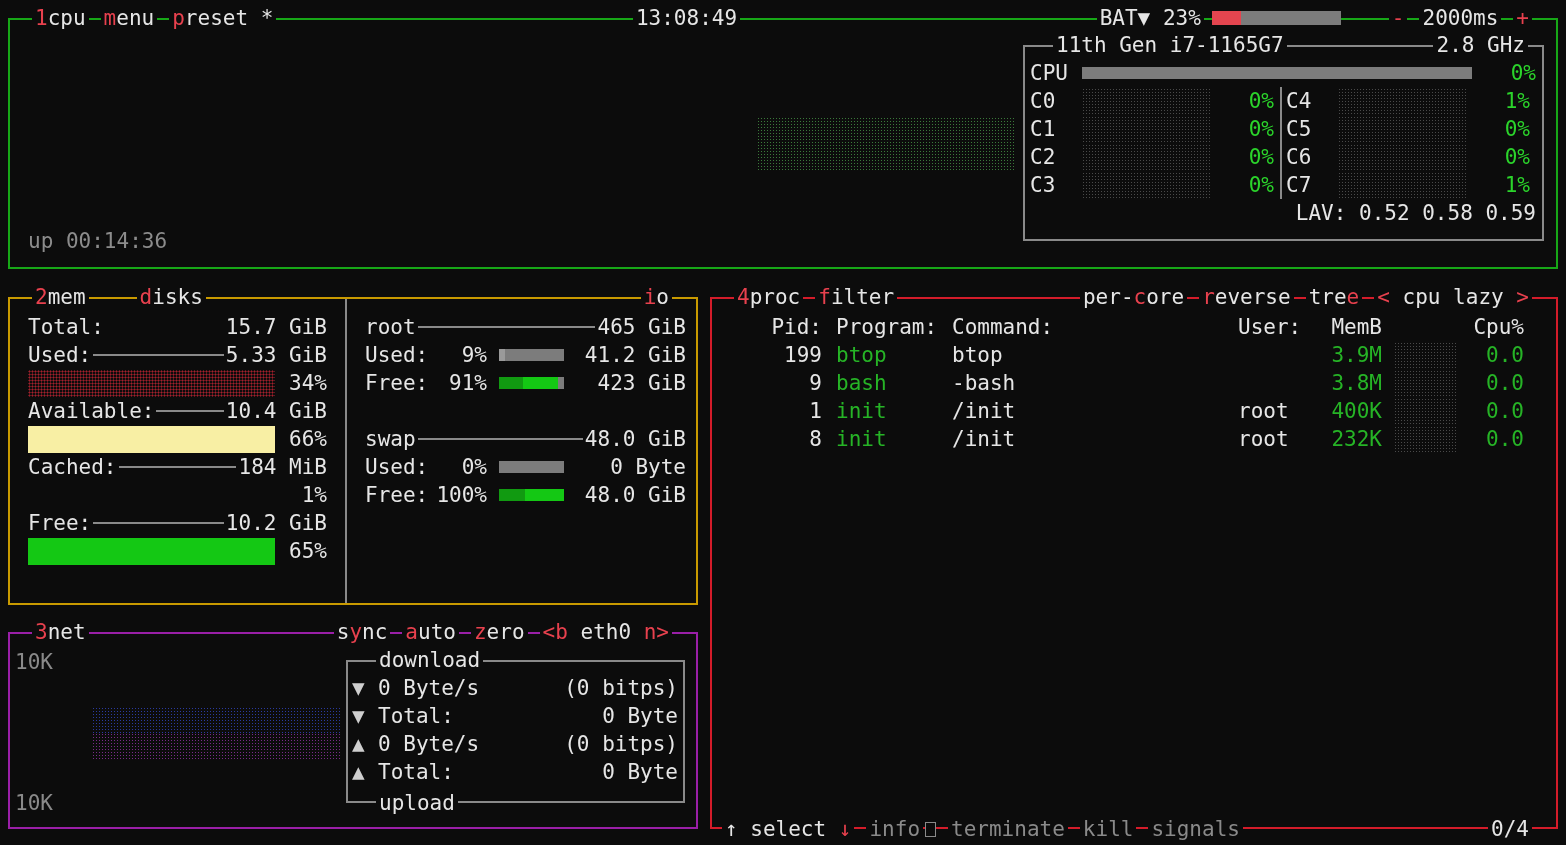 This screenshot has height=845, width=1566. I want to click on table-cell-text: -bash, so click(984, 383).